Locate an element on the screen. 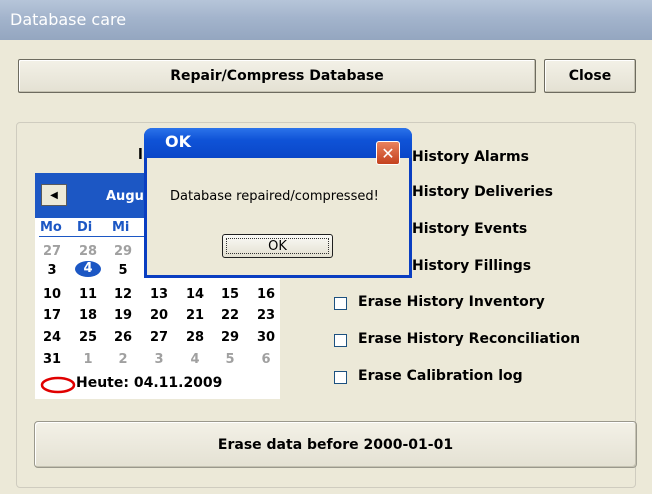 This screenshot has width=652, height=494. calendar-day: 25 is located at coordinates (88, 337).